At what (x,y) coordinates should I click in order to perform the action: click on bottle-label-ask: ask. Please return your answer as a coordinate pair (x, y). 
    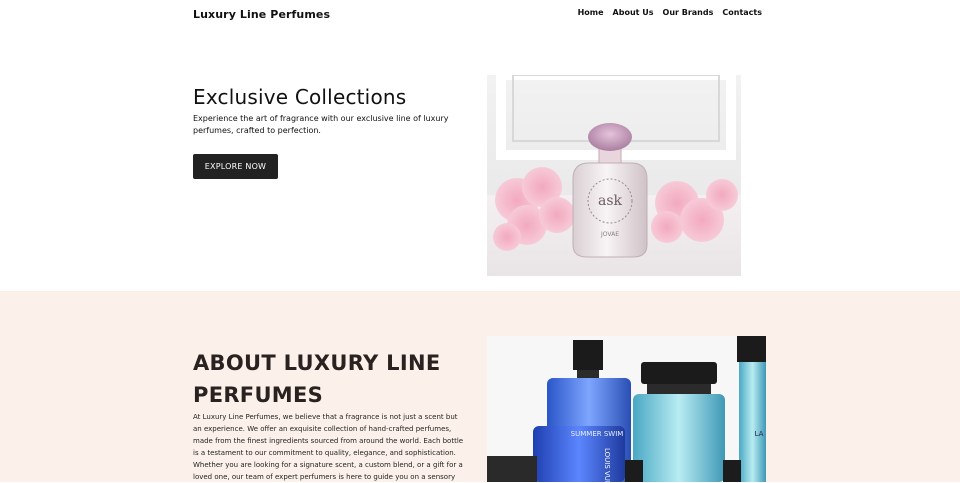
    Looking at the image, I should click on (610, 201).